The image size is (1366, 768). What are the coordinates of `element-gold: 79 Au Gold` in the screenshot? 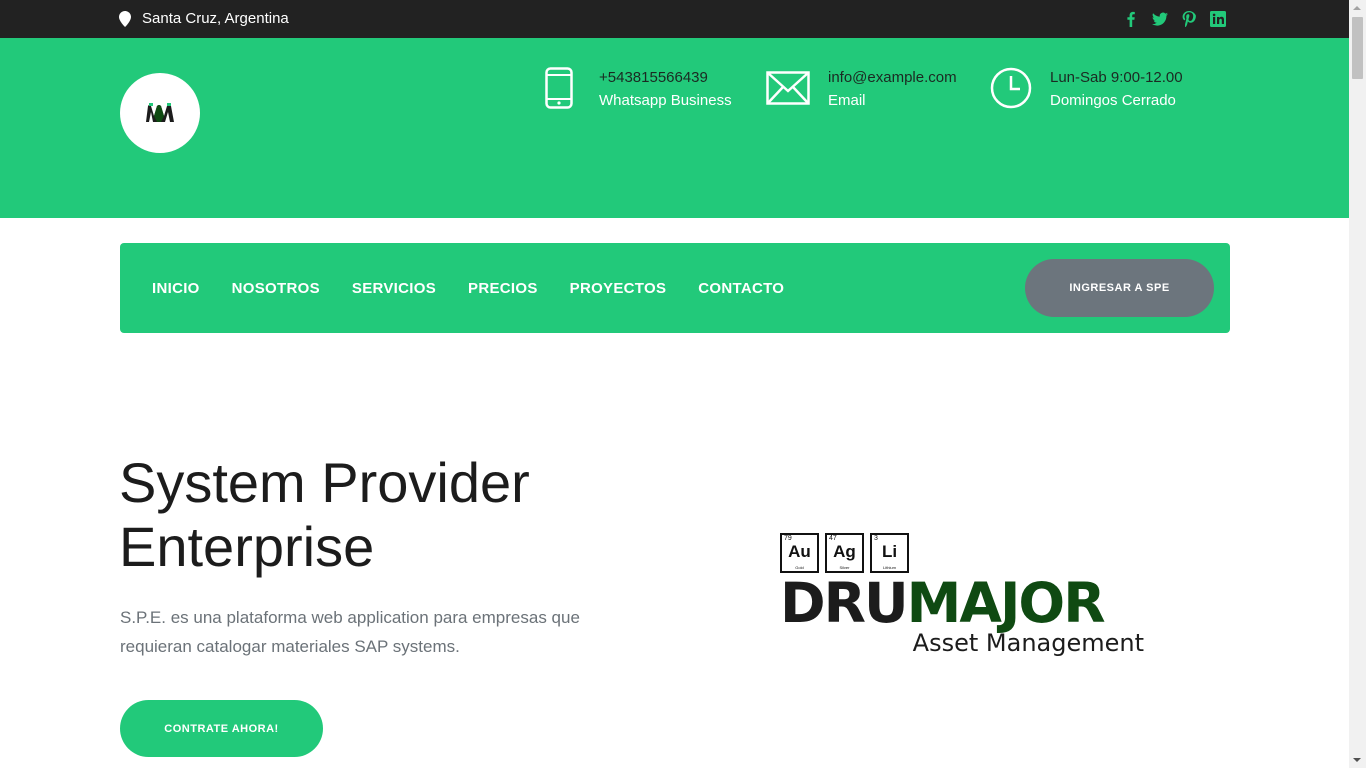 It's located at (799, 553).